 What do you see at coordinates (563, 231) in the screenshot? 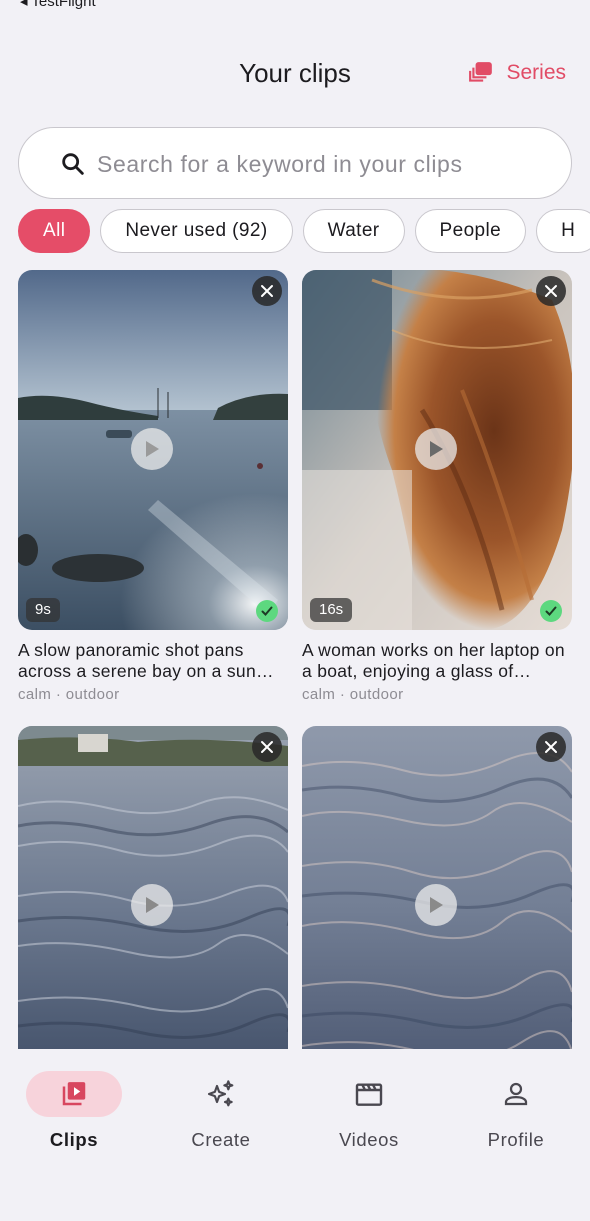
I see `chip-partial: H` at bounding box center [563, 231].